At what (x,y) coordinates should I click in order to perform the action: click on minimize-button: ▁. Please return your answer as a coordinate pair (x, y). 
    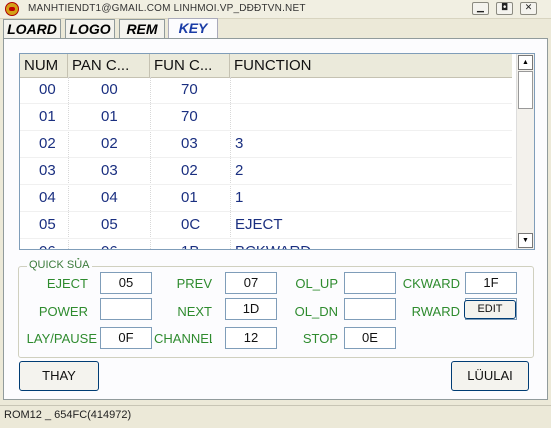
    Looking at the image, I should click on (480, 8).